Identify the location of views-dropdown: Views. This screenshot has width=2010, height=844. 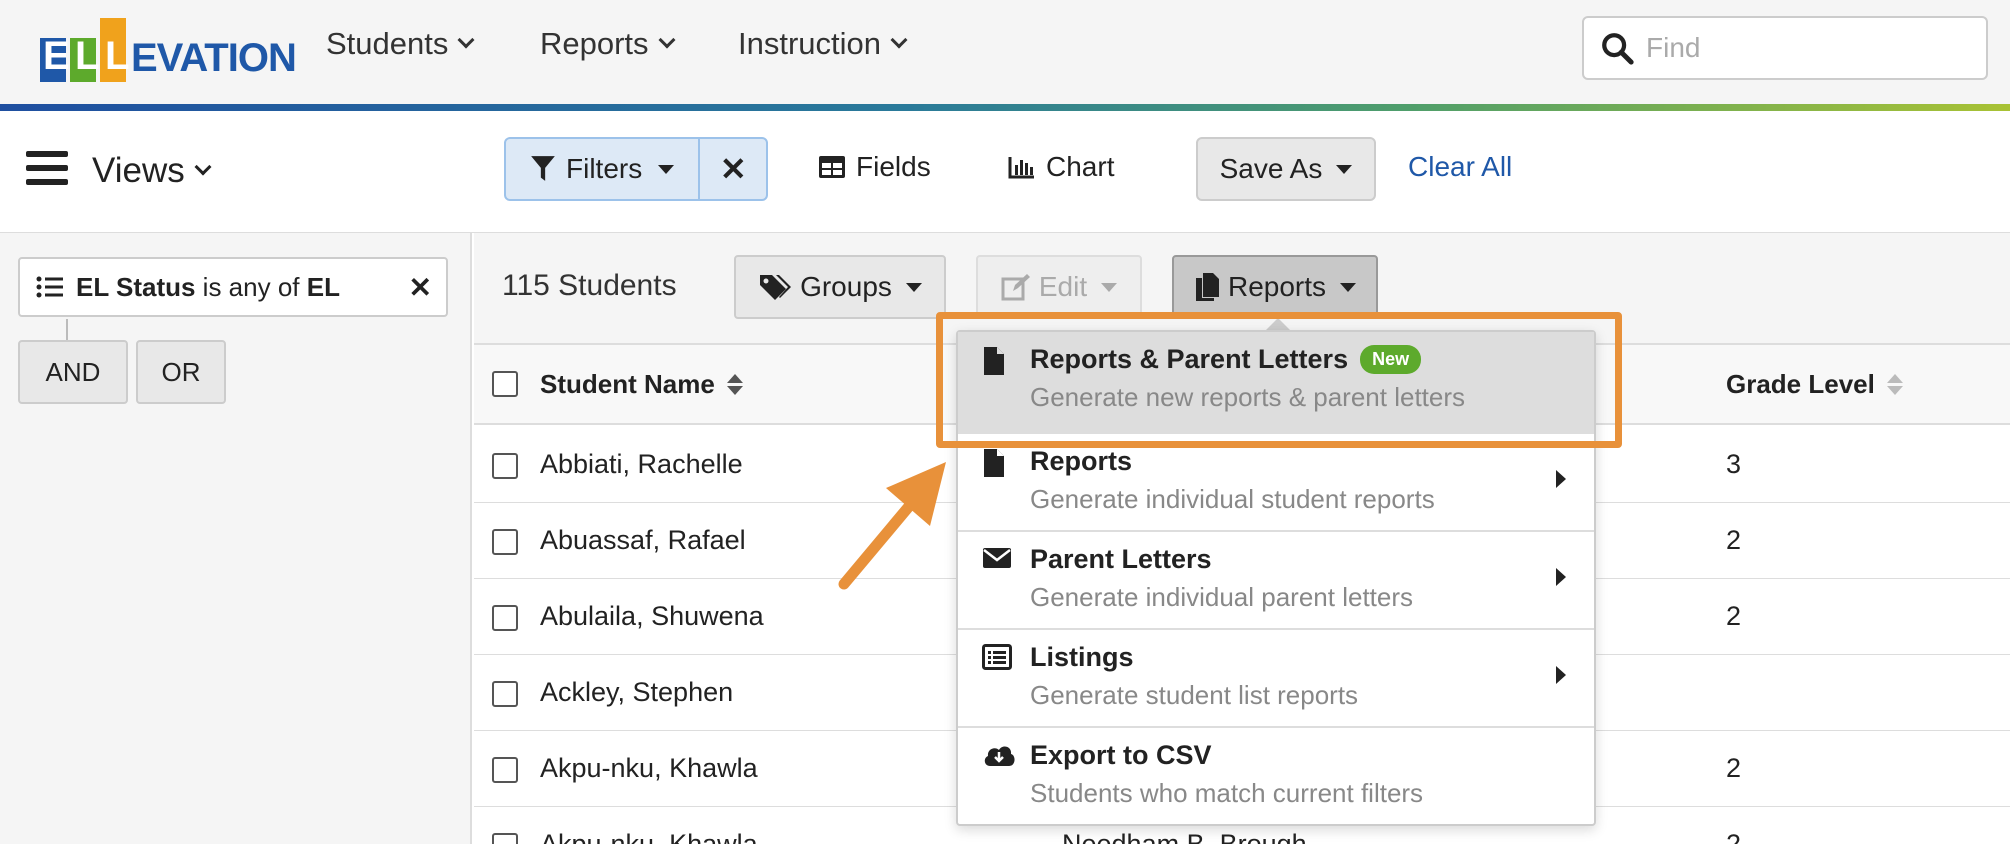
(152, 171).